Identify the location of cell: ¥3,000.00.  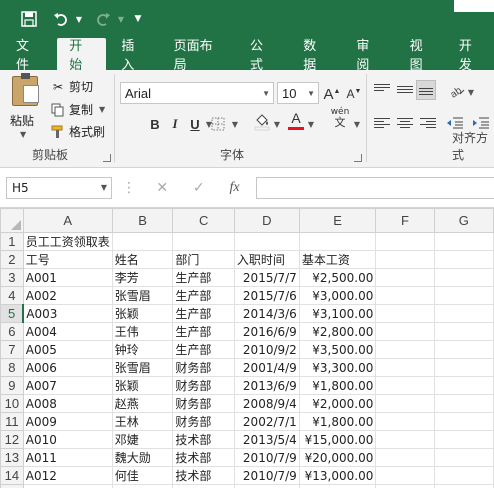
(337, 295).